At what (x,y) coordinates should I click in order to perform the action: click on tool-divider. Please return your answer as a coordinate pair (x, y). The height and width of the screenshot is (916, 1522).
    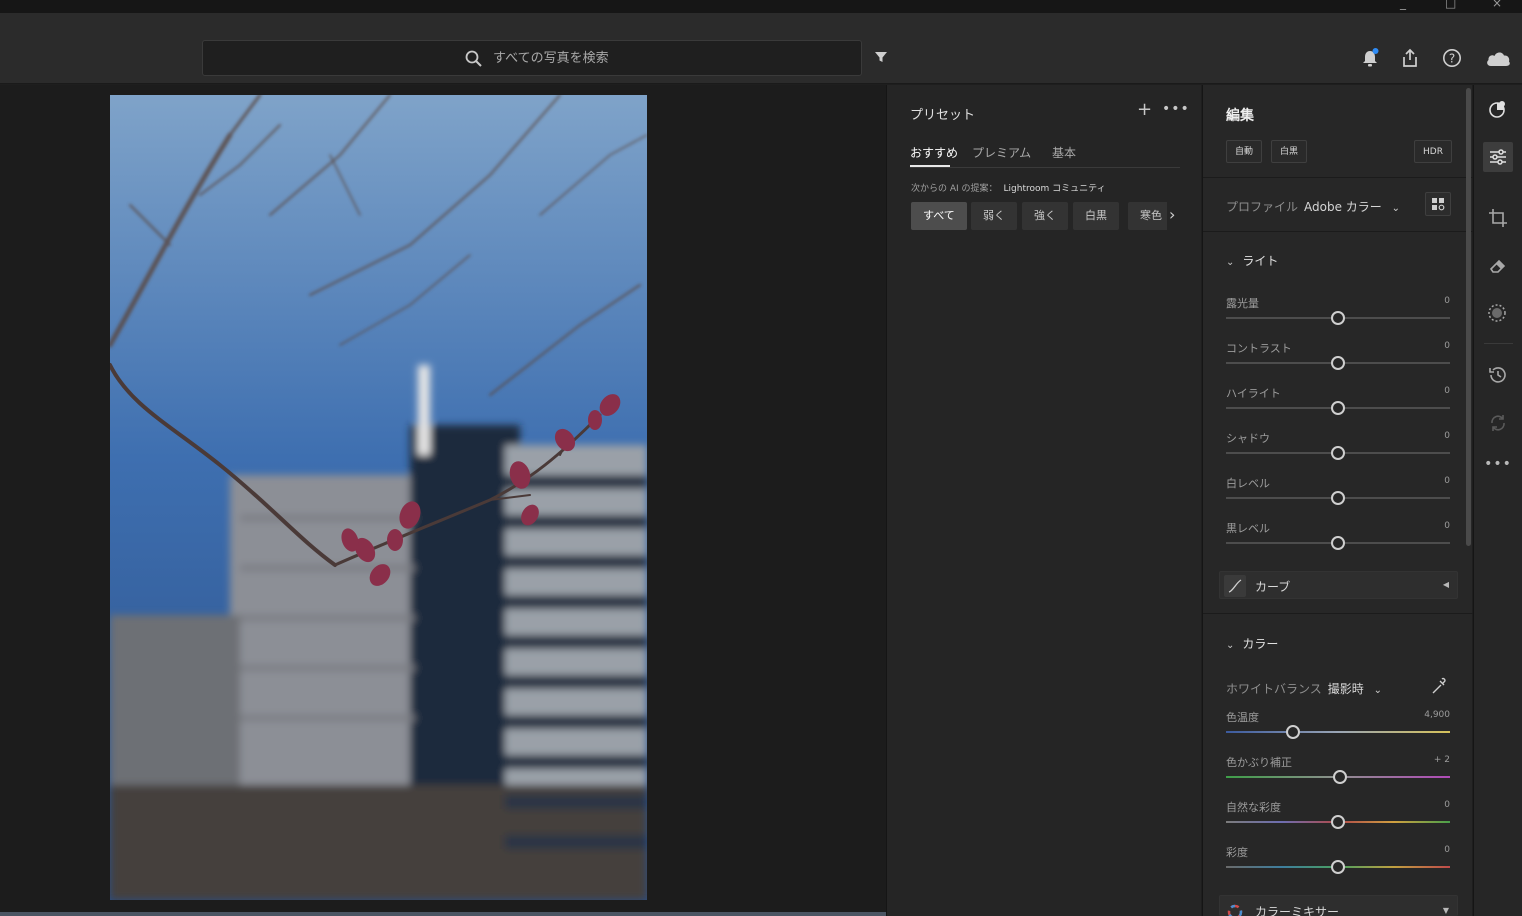
    Looking at the image, I should click on (1498, 343).